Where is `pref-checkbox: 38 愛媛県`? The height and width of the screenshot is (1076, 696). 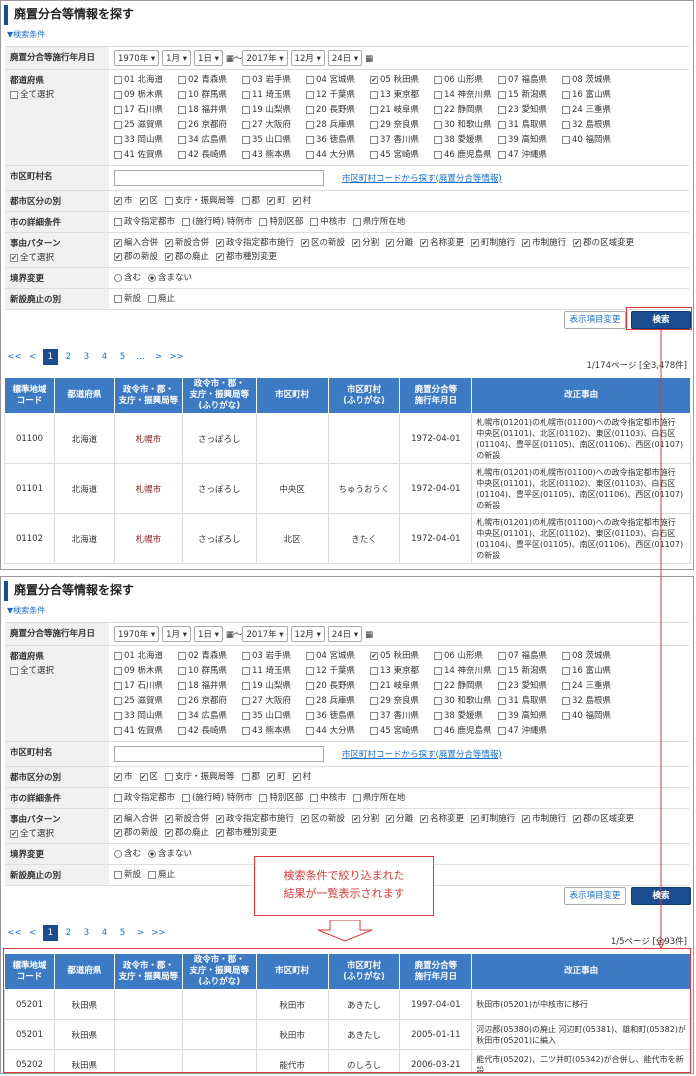 pref-checkbox: 38 愛媛県 is located at coordinates (462, 140).